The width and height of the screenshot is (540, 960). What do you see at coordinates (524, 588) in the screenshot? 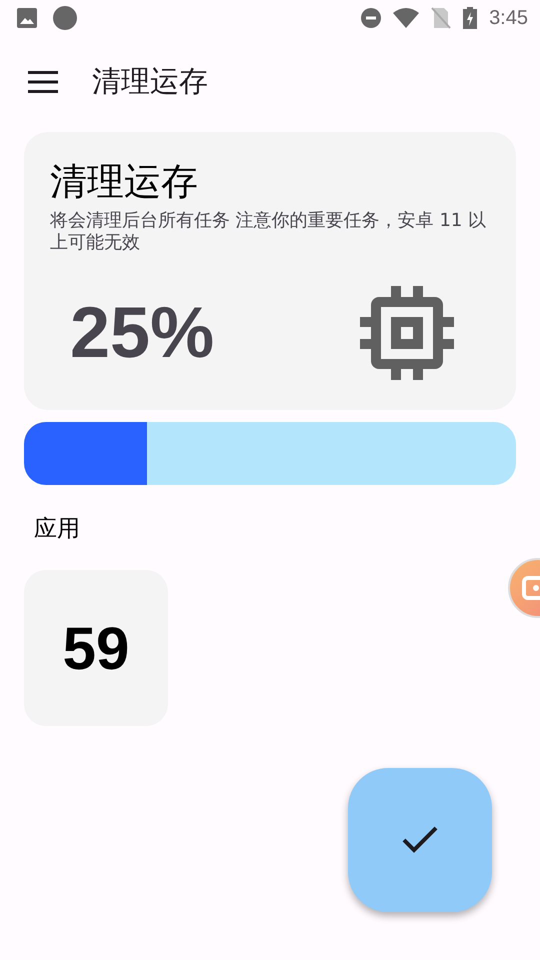
I see `floating-bubble-icon` at bounding box center [524, 588].